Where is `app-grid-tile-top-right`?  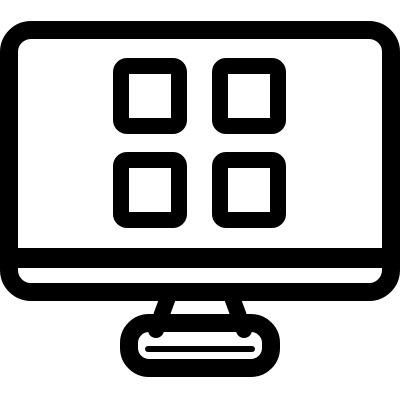 app-grid-tile-top-right is located at coordinates (249, 96).